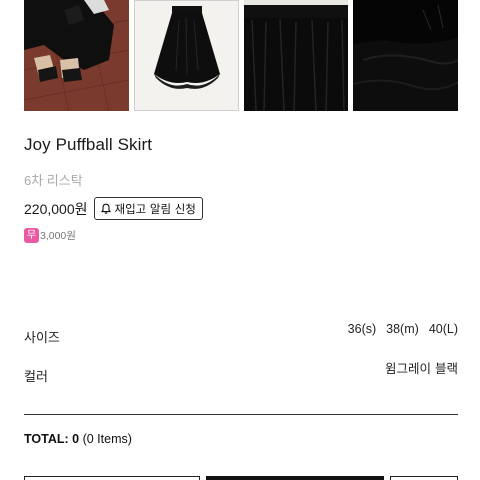  I want to click on size-option-38: 38(m), so click(402, 329).